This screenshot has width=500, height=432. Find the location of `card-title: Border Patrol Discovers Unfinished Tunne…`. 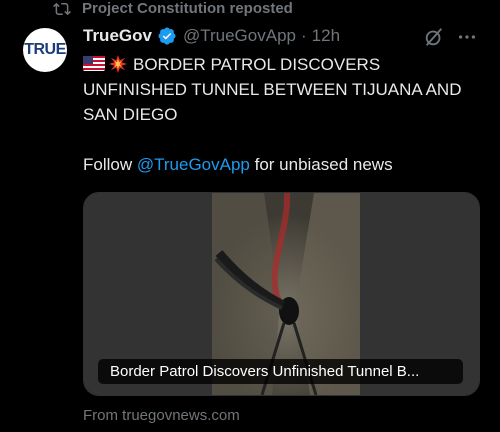

card-title: Border Patrol Discovers Unfinished Tunne… is located at coordinates (280, 371).